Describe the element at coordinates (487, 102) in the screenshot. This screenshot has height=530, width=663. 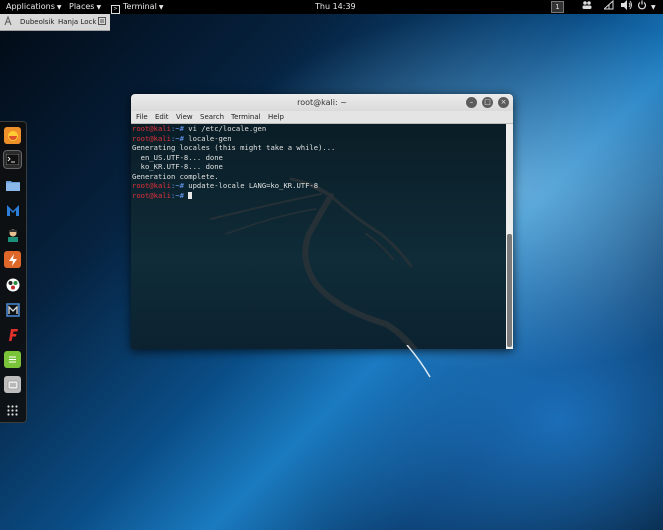
I see `maximize-button: □` at that location.